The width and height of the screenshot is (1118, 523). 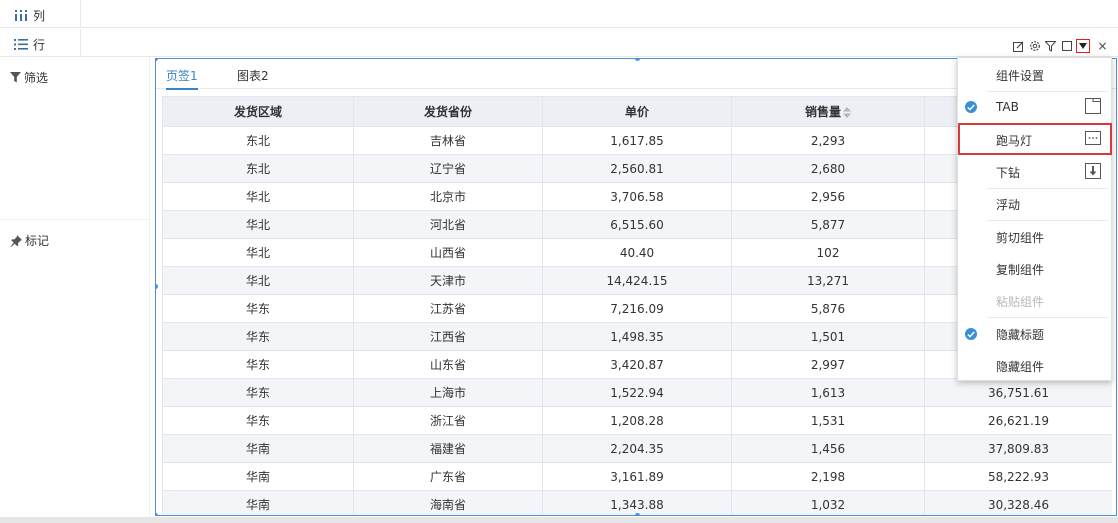 What do you see at coordinates (828, 308) in the screenshot?
I see `table-cell: 5,876` at bounding box center [828, 308].